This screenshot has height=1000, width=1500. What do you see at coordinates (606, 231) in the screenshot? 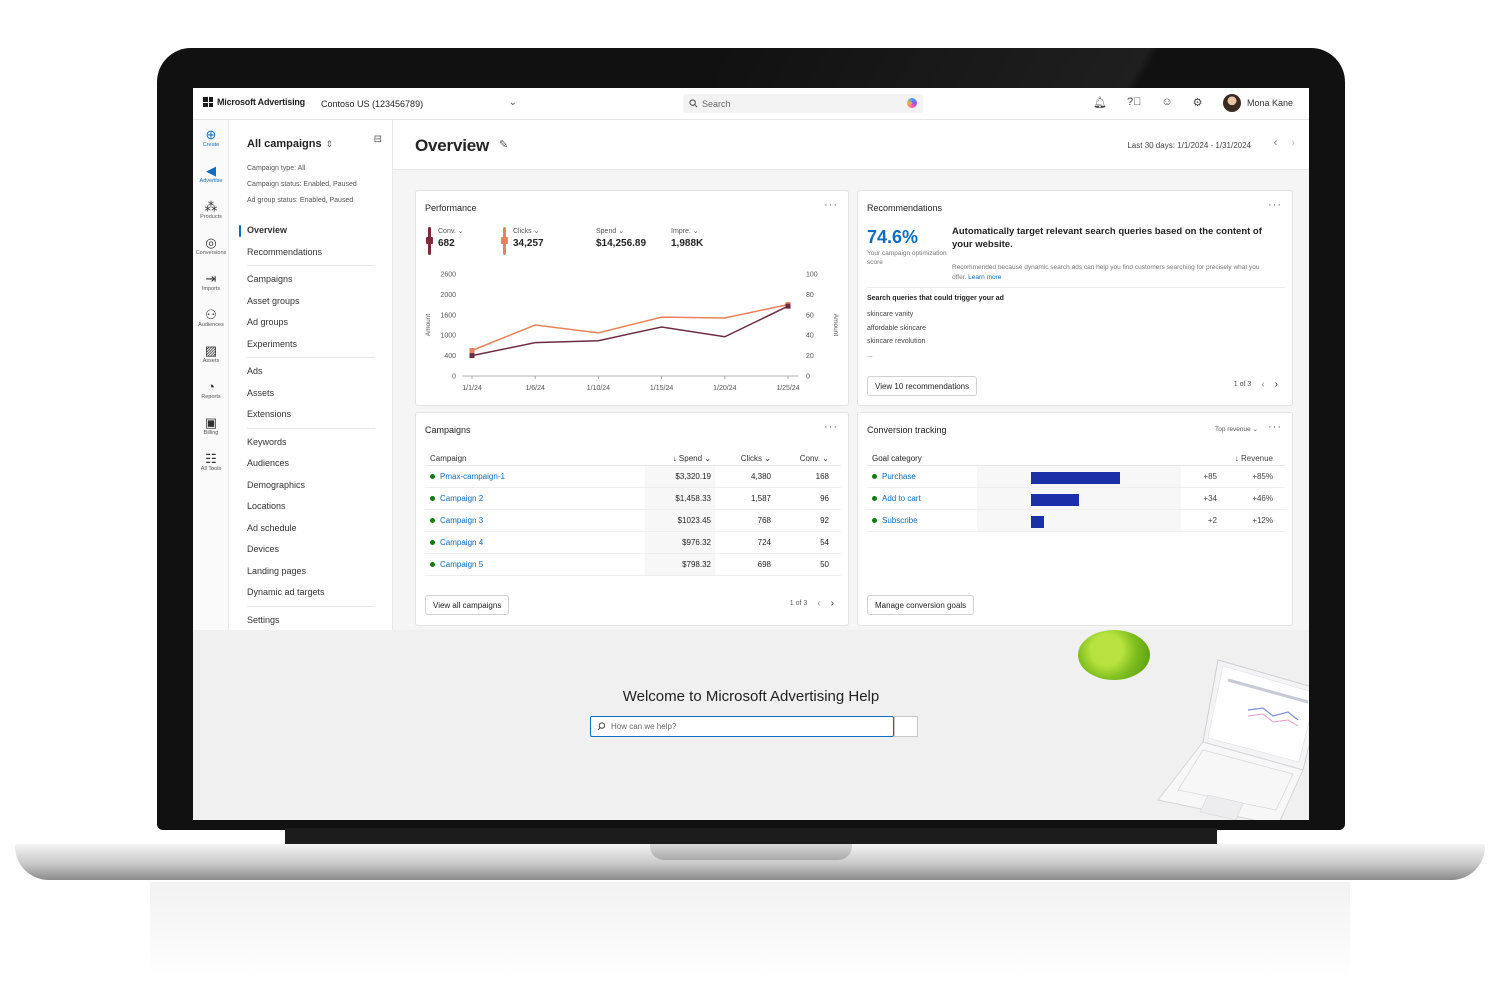
I see `metric-label: Spend` at bounding box center [606, 231].